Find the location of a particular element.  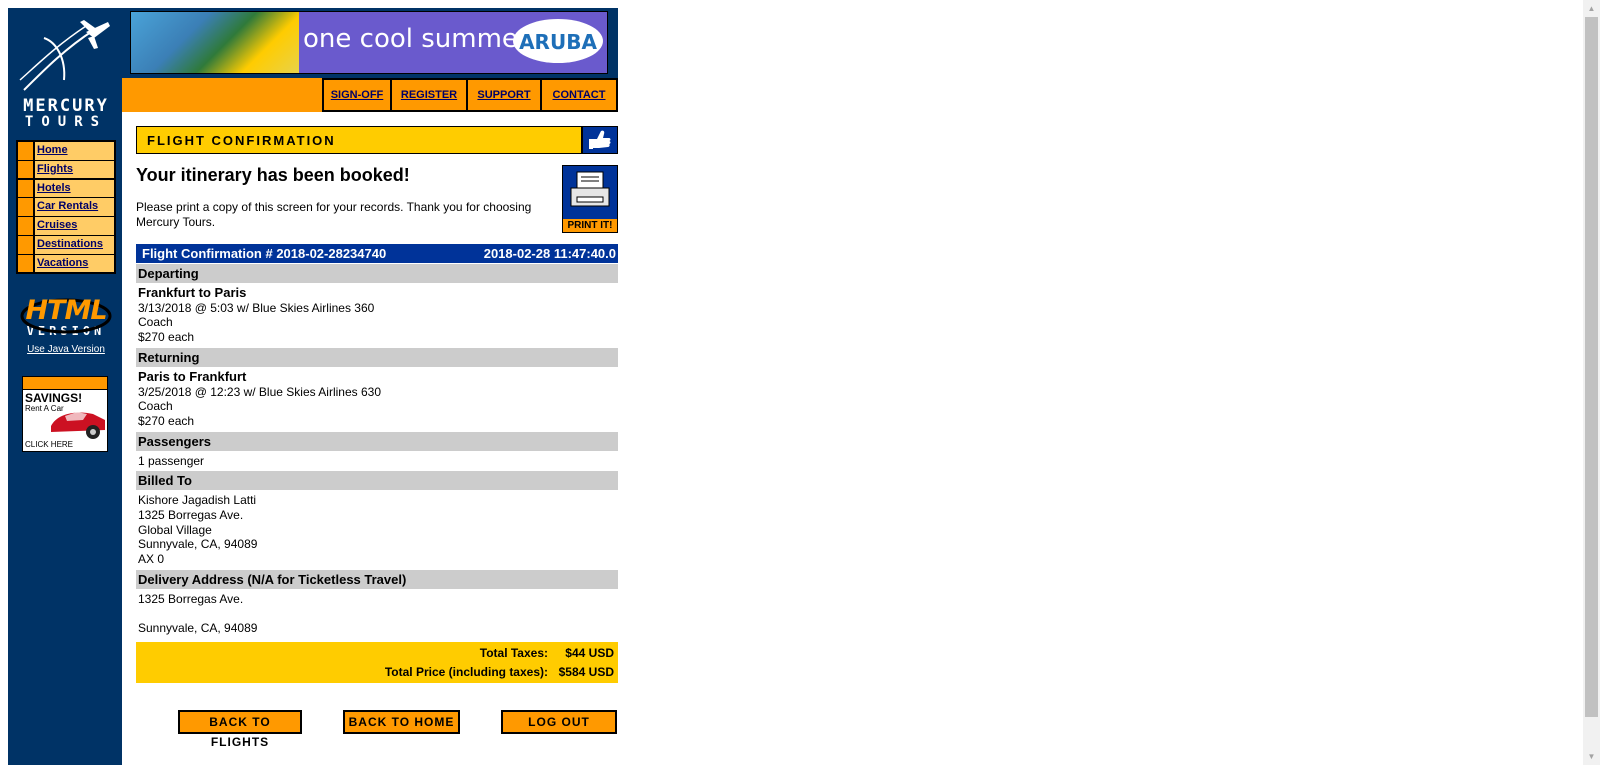

total-price-value: $584 USD is located at coordinates (586, 671).